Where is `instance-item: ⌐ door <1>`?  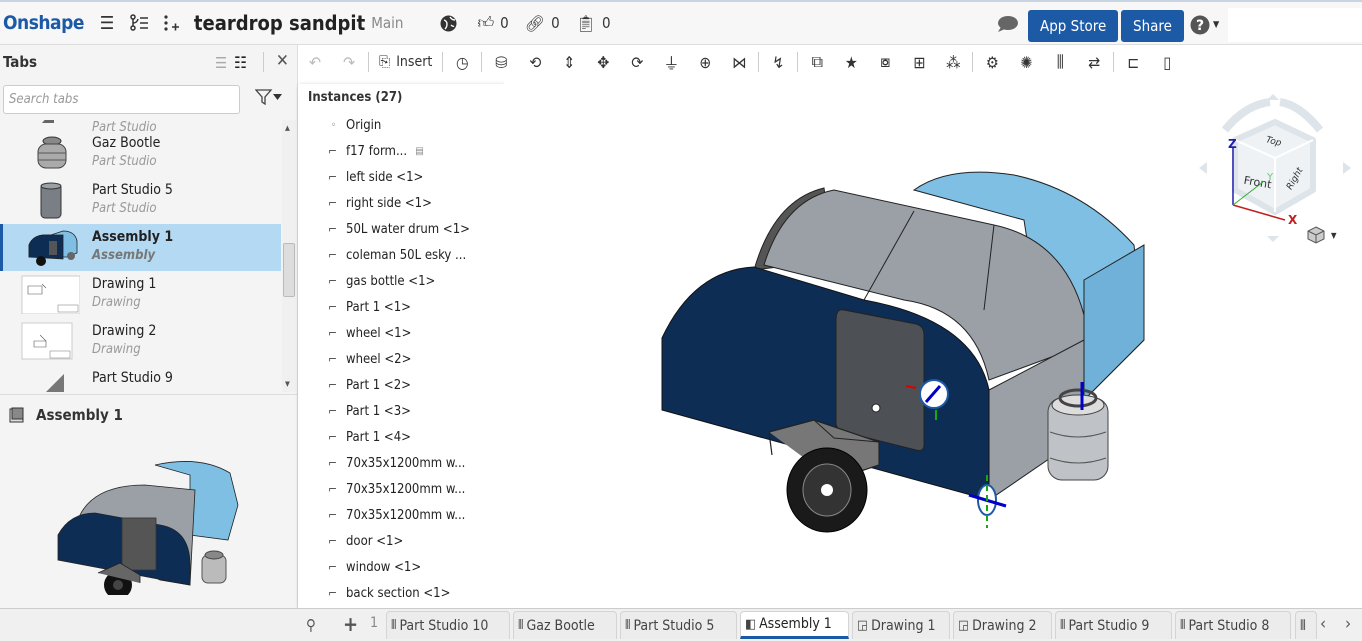
instance-item: ⌐ door <1> is located at coordinates (401, 541).